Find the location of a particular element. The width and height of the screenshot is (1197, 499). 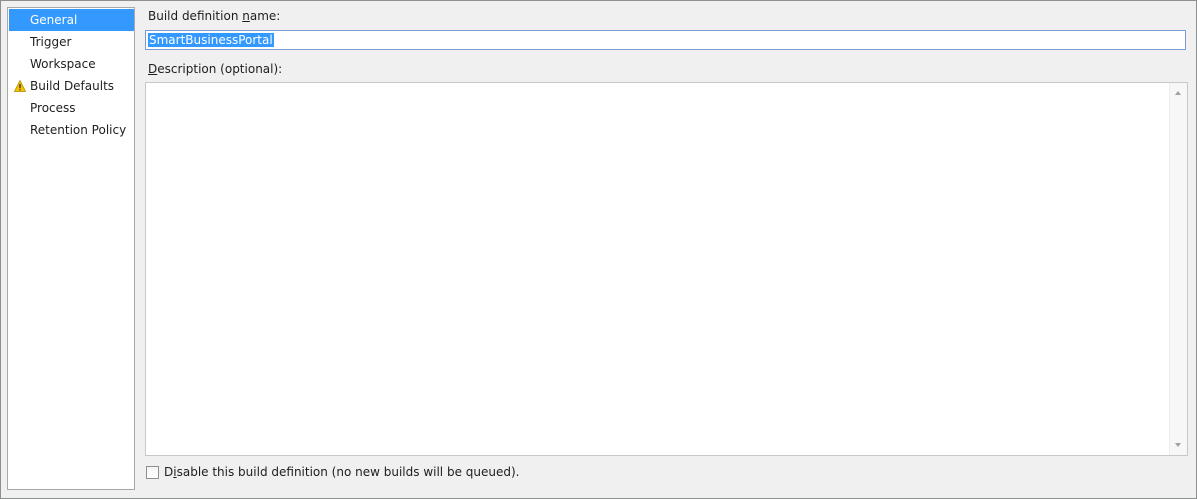

sidebar-item-label: Process is located at coordinates (53, 108).